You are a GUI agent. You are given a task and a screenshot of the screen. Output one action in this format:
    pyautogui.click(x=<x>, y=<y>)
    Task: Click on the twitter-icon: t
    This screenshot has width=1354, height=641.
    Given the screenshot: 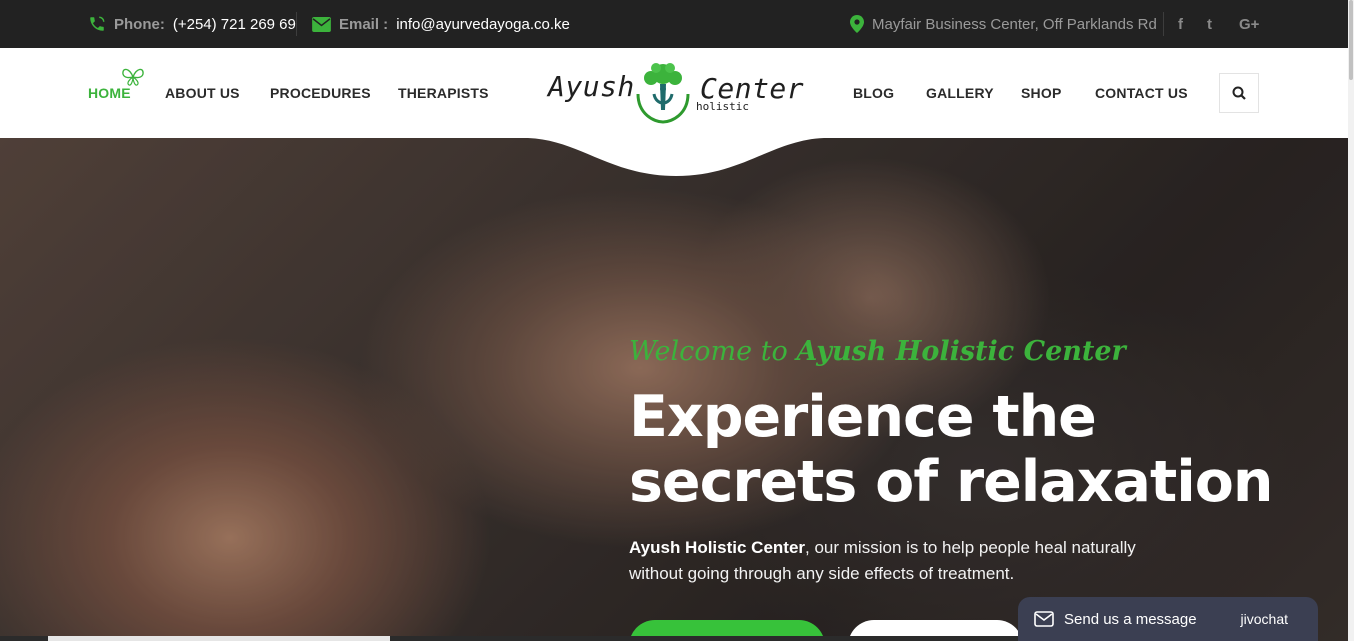 What is the action you would take?
    pyautogui.click(x=1209, y=24)
    